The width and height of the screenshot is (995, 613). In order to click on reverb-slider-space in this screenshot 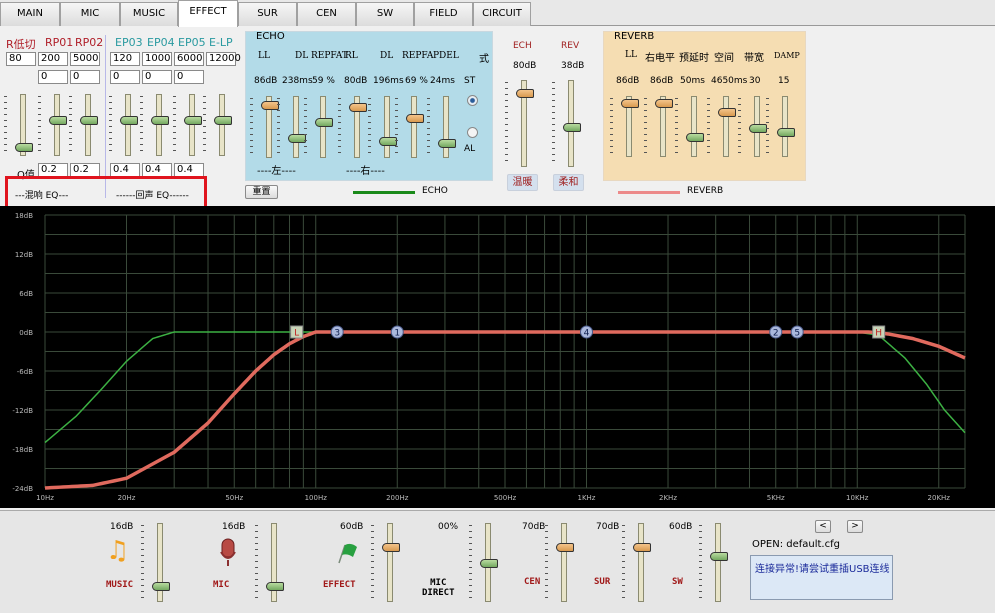, I will do `click(722, 126)`.